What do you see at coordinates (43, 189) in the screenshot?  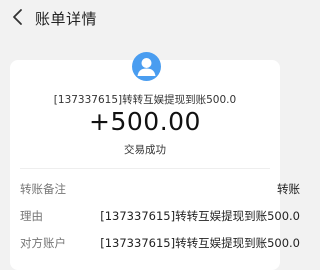 I see `remark-label: 转账备注` at bounding box center [43, 189].